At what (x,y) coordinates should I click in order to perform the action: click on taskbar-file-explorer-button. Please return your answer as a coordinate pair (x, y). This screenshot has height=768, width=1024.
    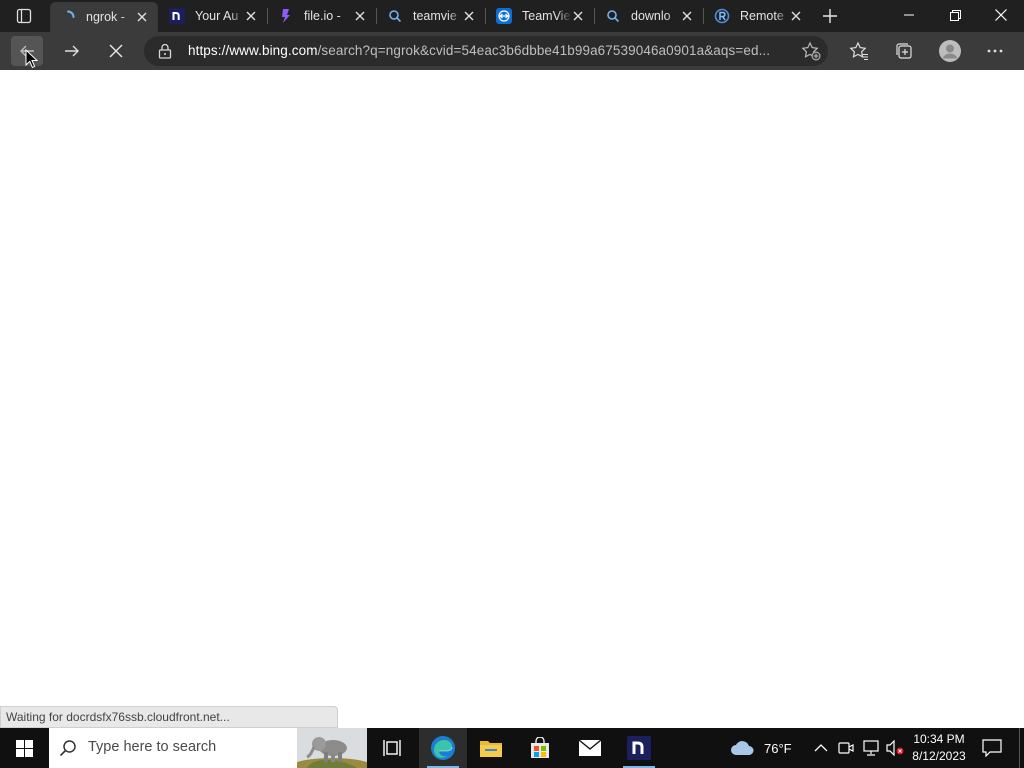
    Looking at the image, I should click on (491, 748).